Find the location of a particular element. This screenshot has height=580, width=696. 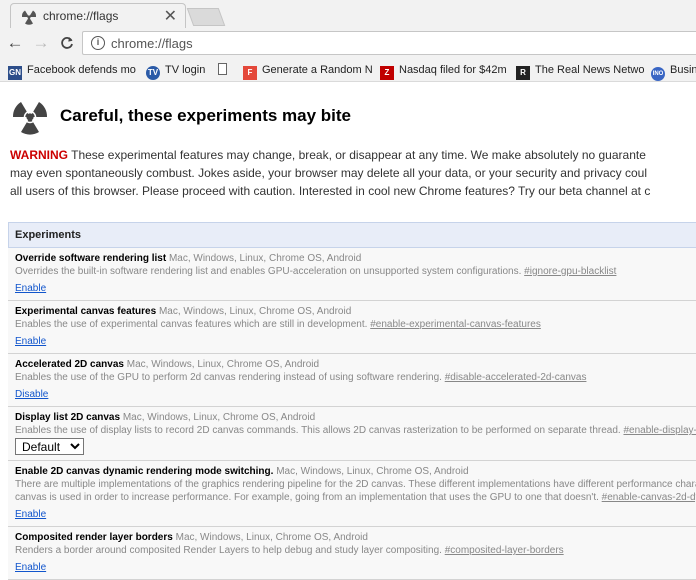

bookmark-label: Facebook defends mo is located at coordinates (81, 70).